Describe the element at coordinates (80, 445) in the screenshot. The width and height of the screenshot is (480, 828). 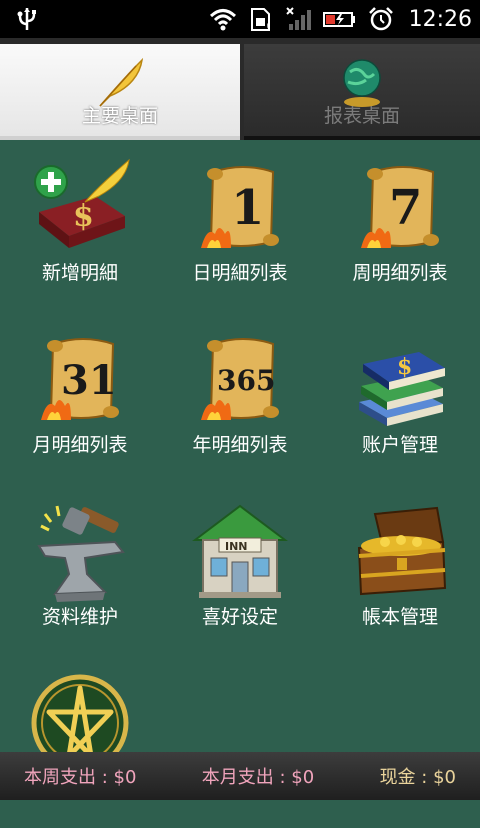
I see `grid-item-label: 月明细列表` at that location.